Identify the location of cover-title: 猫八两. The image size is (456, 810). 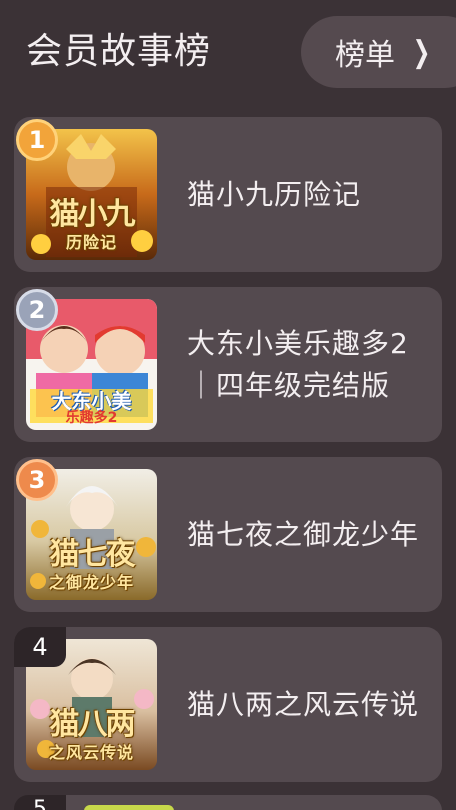
(92, 724).